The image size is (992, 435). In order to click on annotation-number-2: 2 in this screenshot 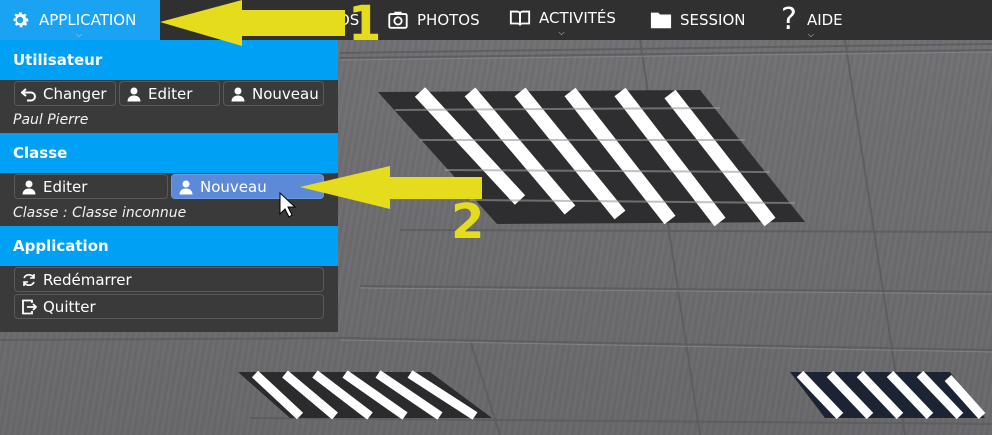, I will do `click(468, 222)`.